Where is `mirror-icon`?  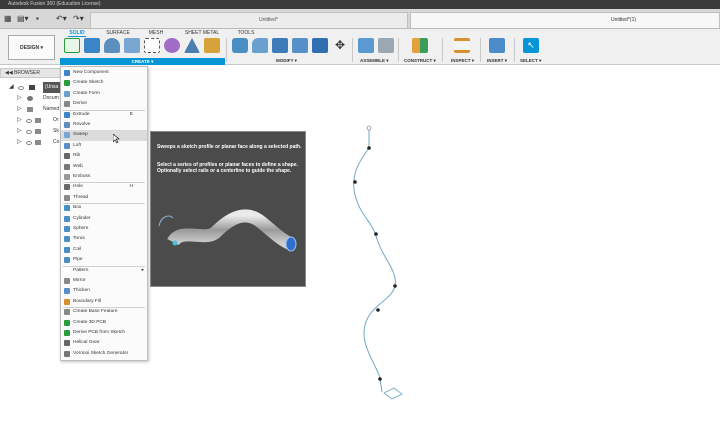 mirror-icon is located at coordinates (67, 281).